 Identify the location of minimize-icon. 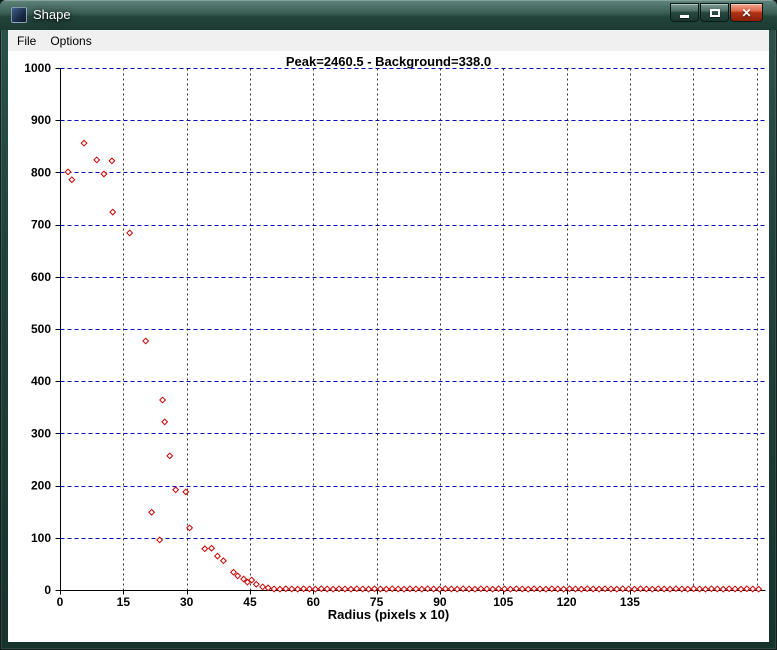
(684, 16).